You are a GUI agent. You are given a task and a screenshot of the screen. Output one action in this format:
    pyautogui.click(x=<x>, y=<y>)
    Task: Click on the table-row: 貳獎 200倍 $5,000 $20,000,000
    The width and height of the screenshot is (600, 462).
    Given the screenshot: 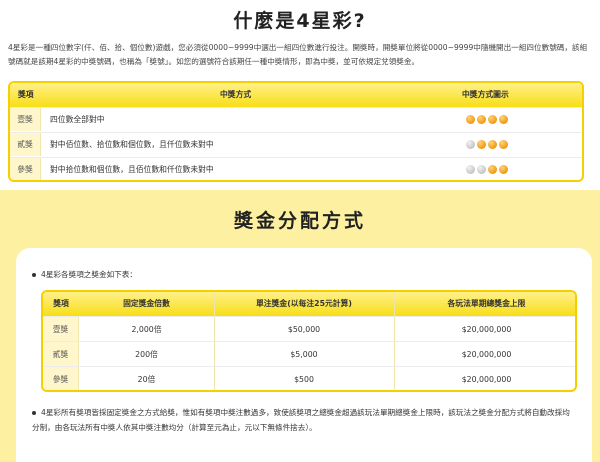 What is the action you would take?
    pyautogui.click(x=309, y=353)
    